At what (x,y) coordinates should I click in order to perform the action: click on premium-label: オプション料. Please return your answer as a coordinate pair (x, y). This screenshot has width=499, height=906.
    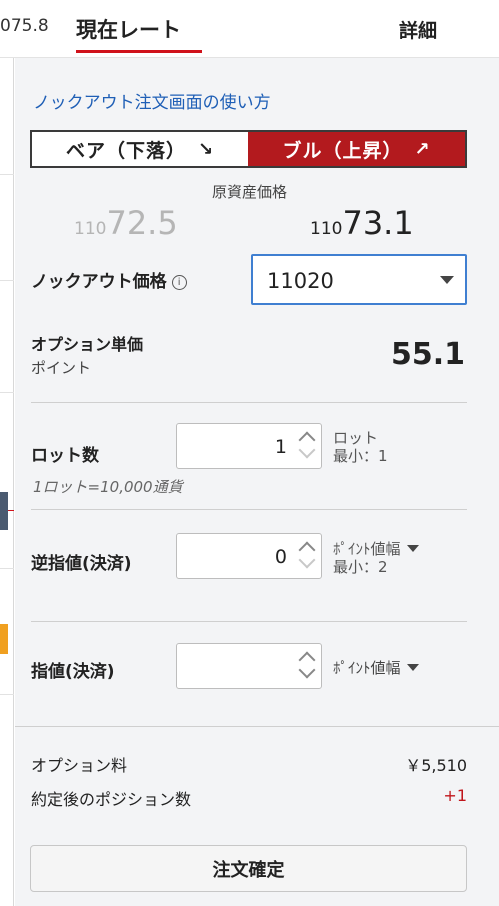
    Looking at the image, I should click on (79, 765).